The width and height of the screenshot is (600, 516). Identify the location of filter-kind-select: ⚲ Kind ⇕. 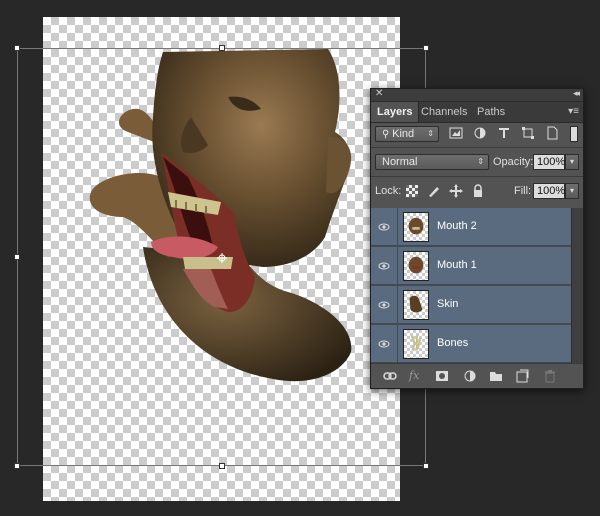
(407, 134).